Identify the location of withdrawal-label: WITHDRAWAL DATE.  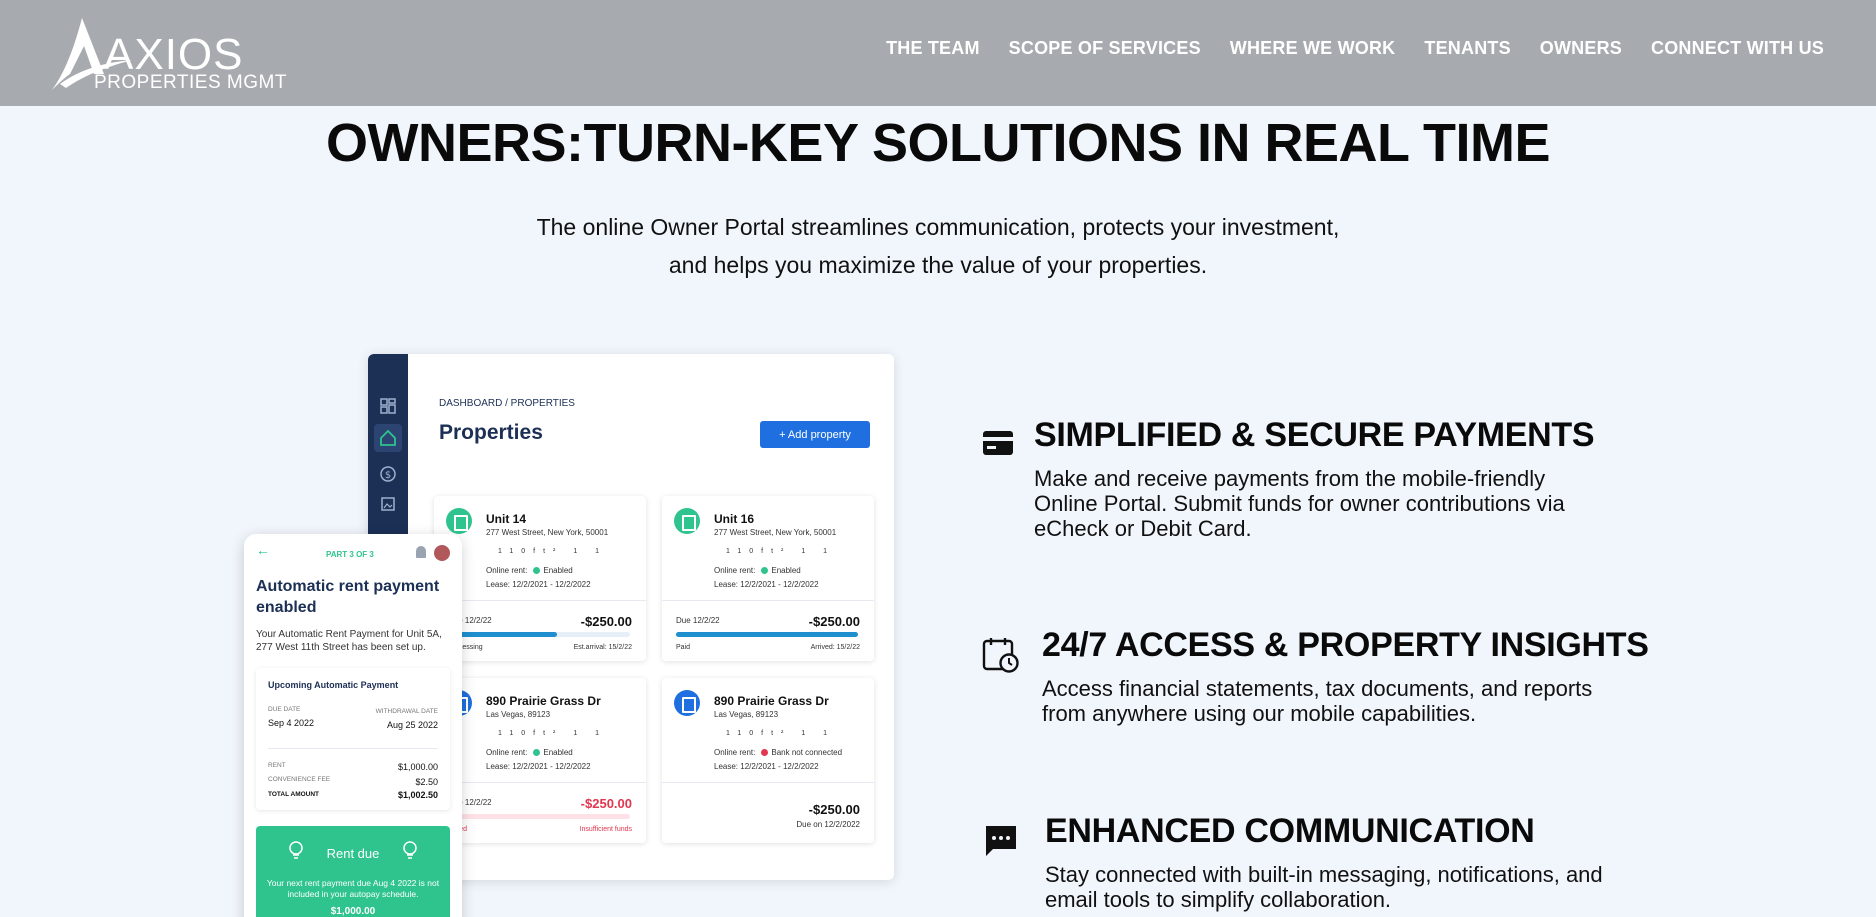
(406, 711).